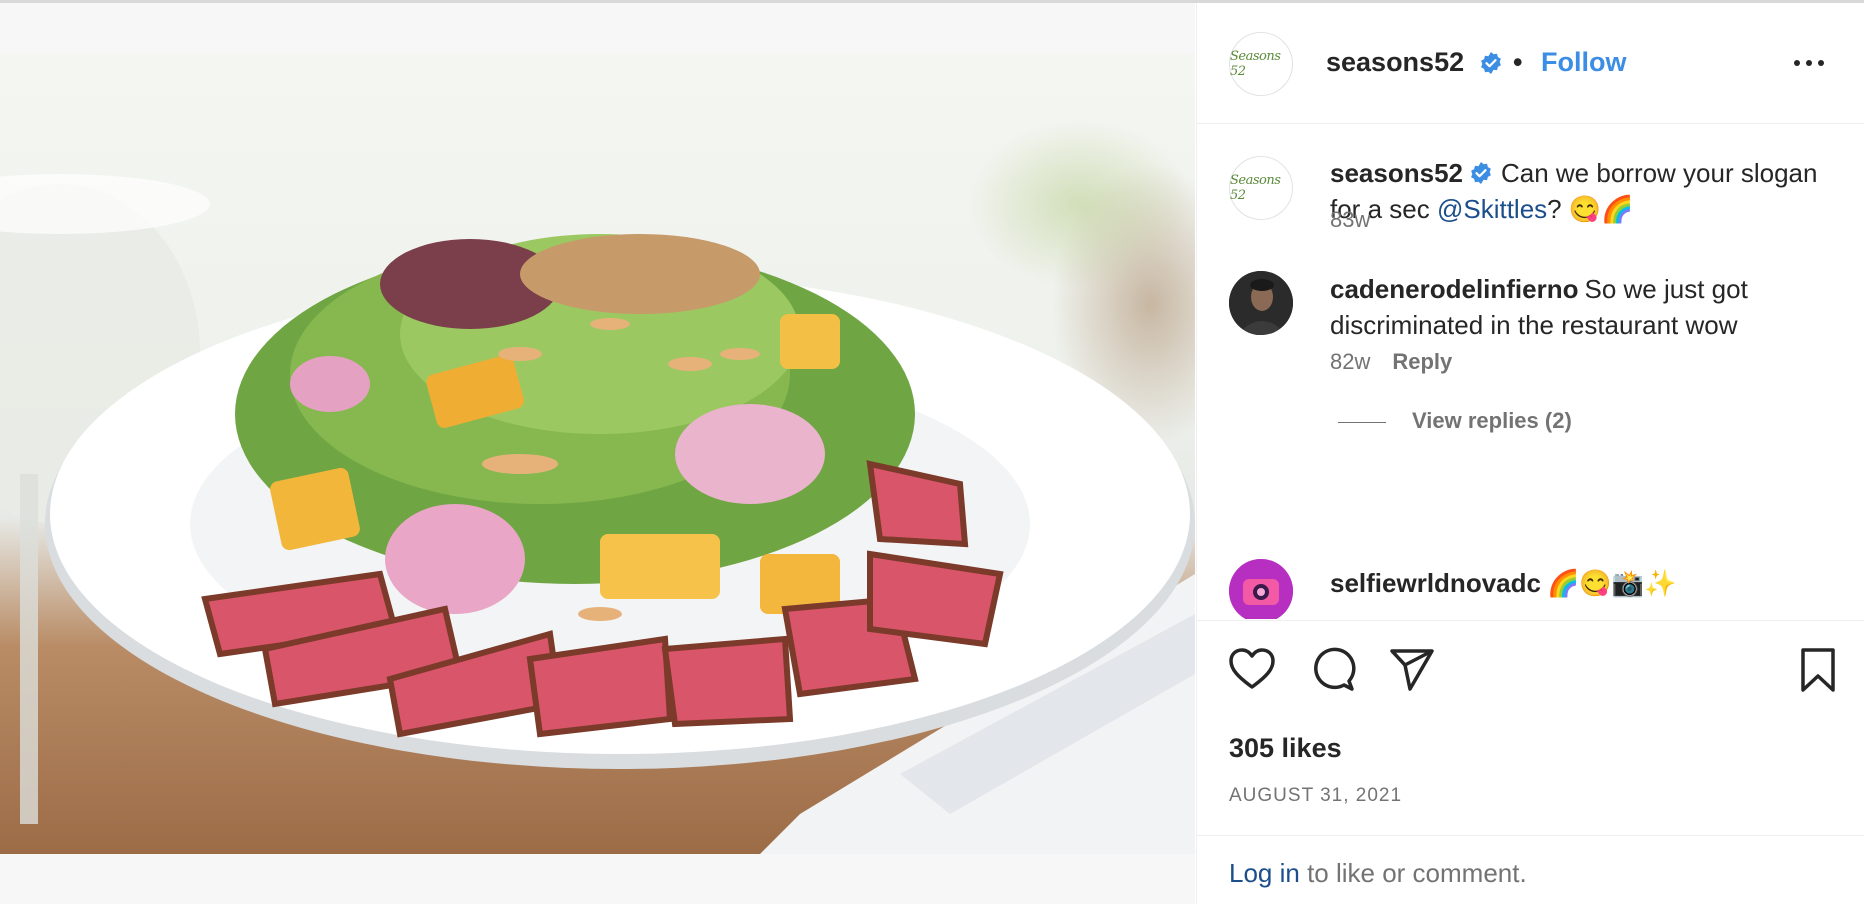 Image resolution: width=1864 pixels, height=904 pixels. Describe the element at coordinates (1332, 670) in the screenshot. I see `comment-icon` at that location.